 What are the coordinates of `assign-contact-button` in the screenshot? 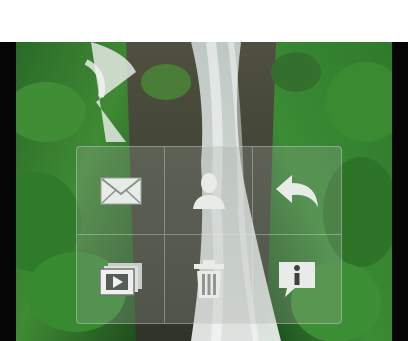 It's located at (209, 191).